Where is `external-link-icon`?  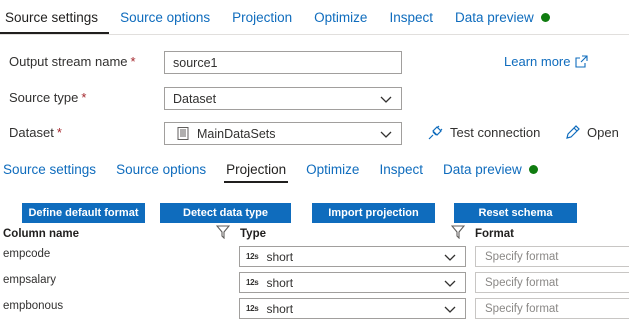 external-link-icon is located at coordinates (582, 61).